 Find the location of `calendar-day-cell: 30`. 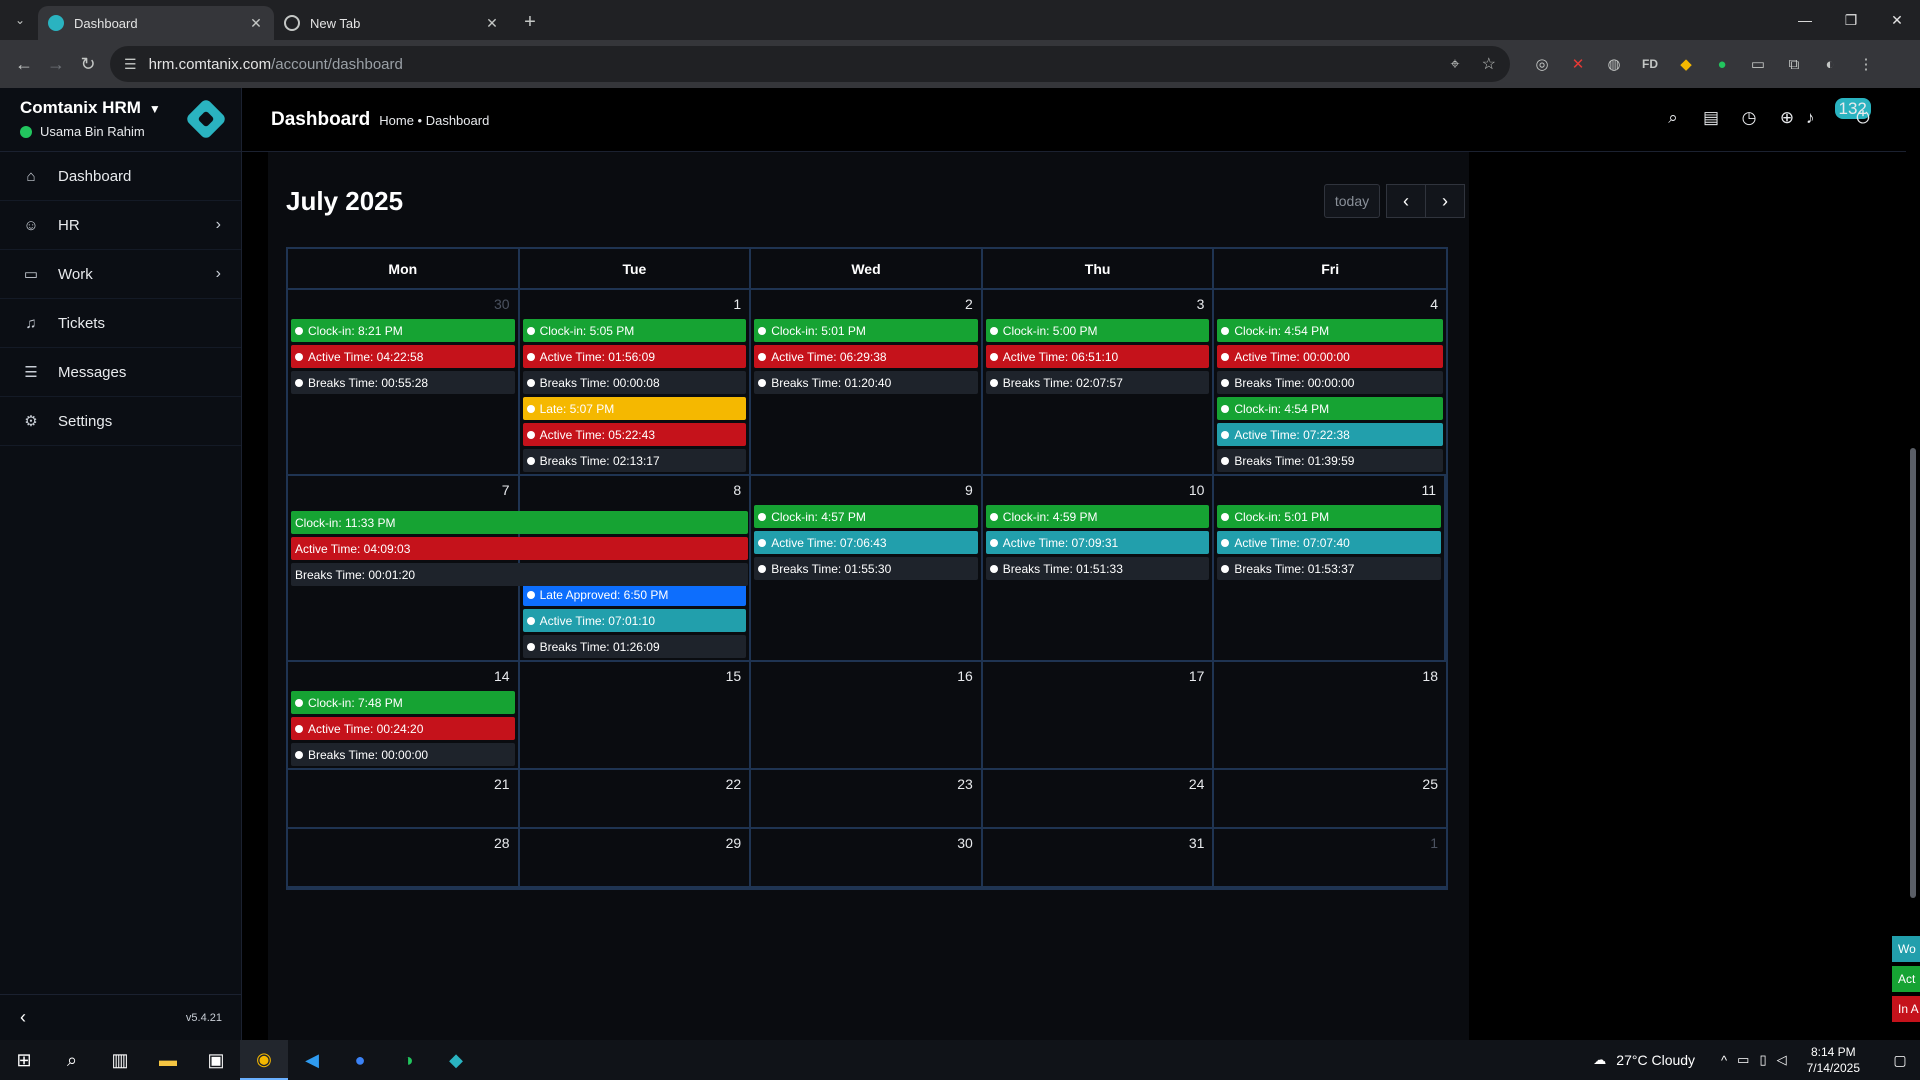

calendar-day-cell: 30 is located at coordinates (867, 857).